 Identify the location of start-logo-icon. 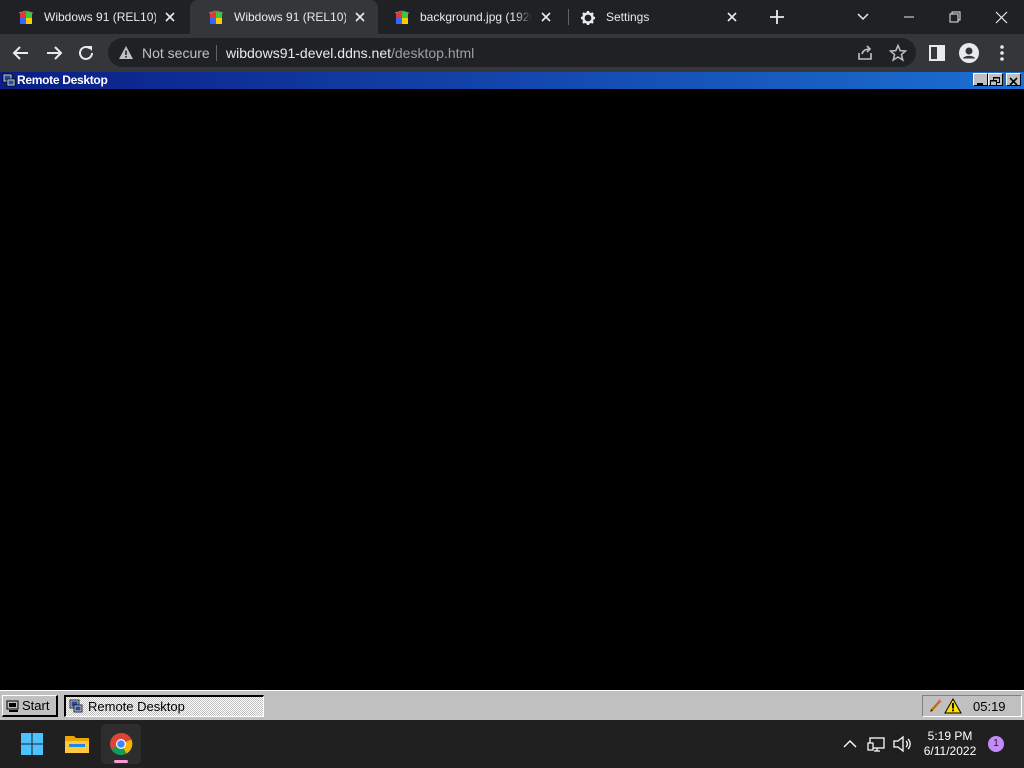
(12, 706).